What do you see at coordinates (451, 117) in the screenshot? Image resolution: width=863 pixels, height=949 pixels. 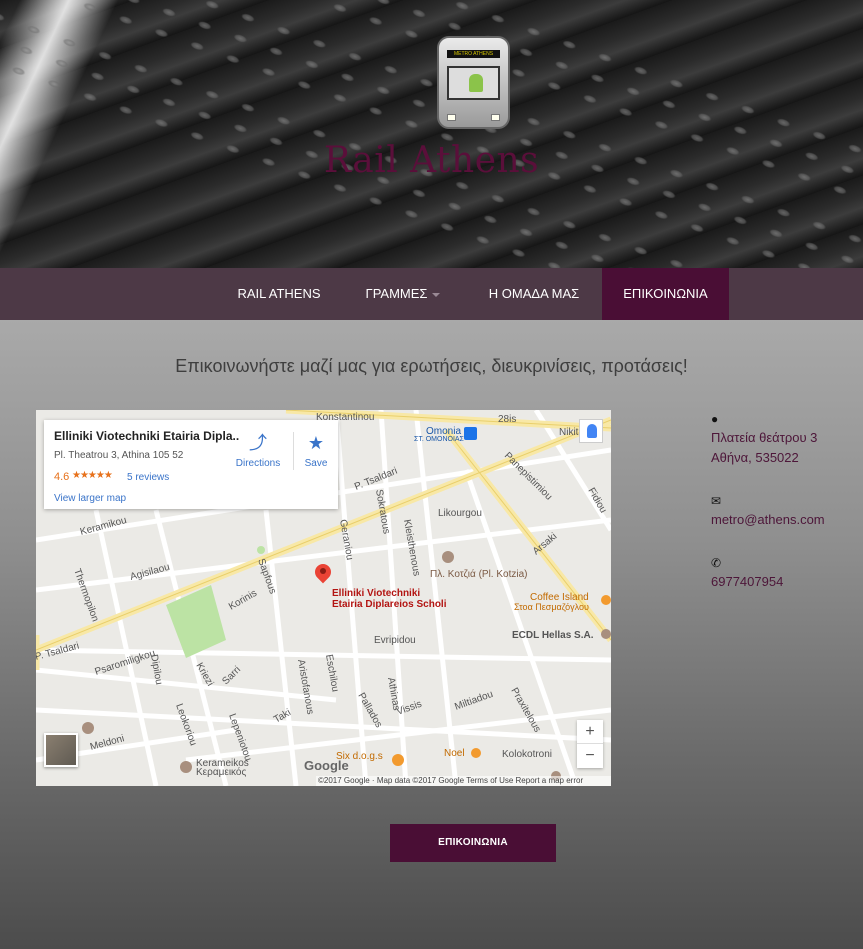 I see `headlight-left` at bounding box center [451, 117].